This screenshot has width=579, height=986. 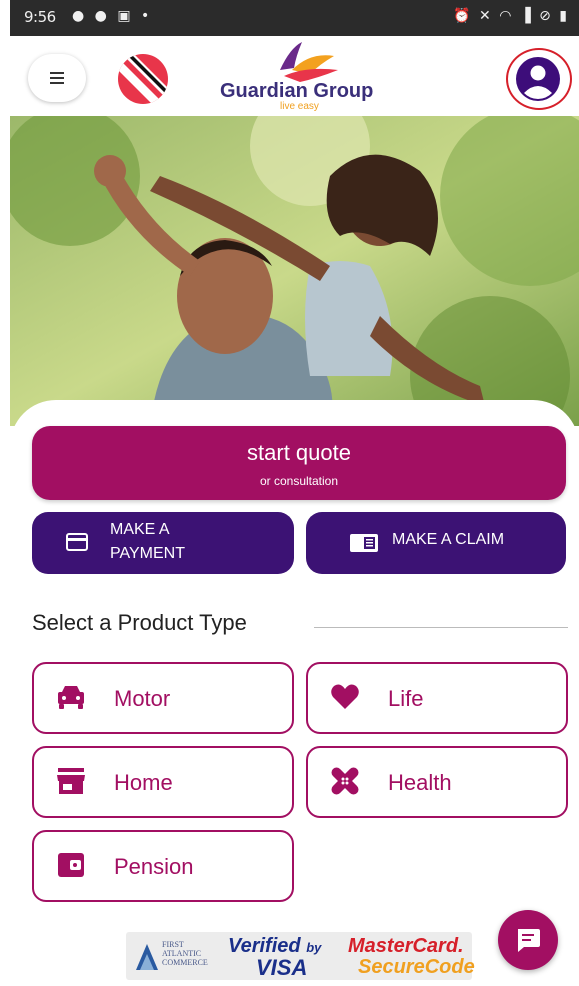 What do you see at coordinates (294, 18) in the screenshot?
I see `status-bar: 9:56 ● ● ▣ • ⏰ ✕ ◠ ▐ ⊘ ▮` at bounding box center [294, 18].